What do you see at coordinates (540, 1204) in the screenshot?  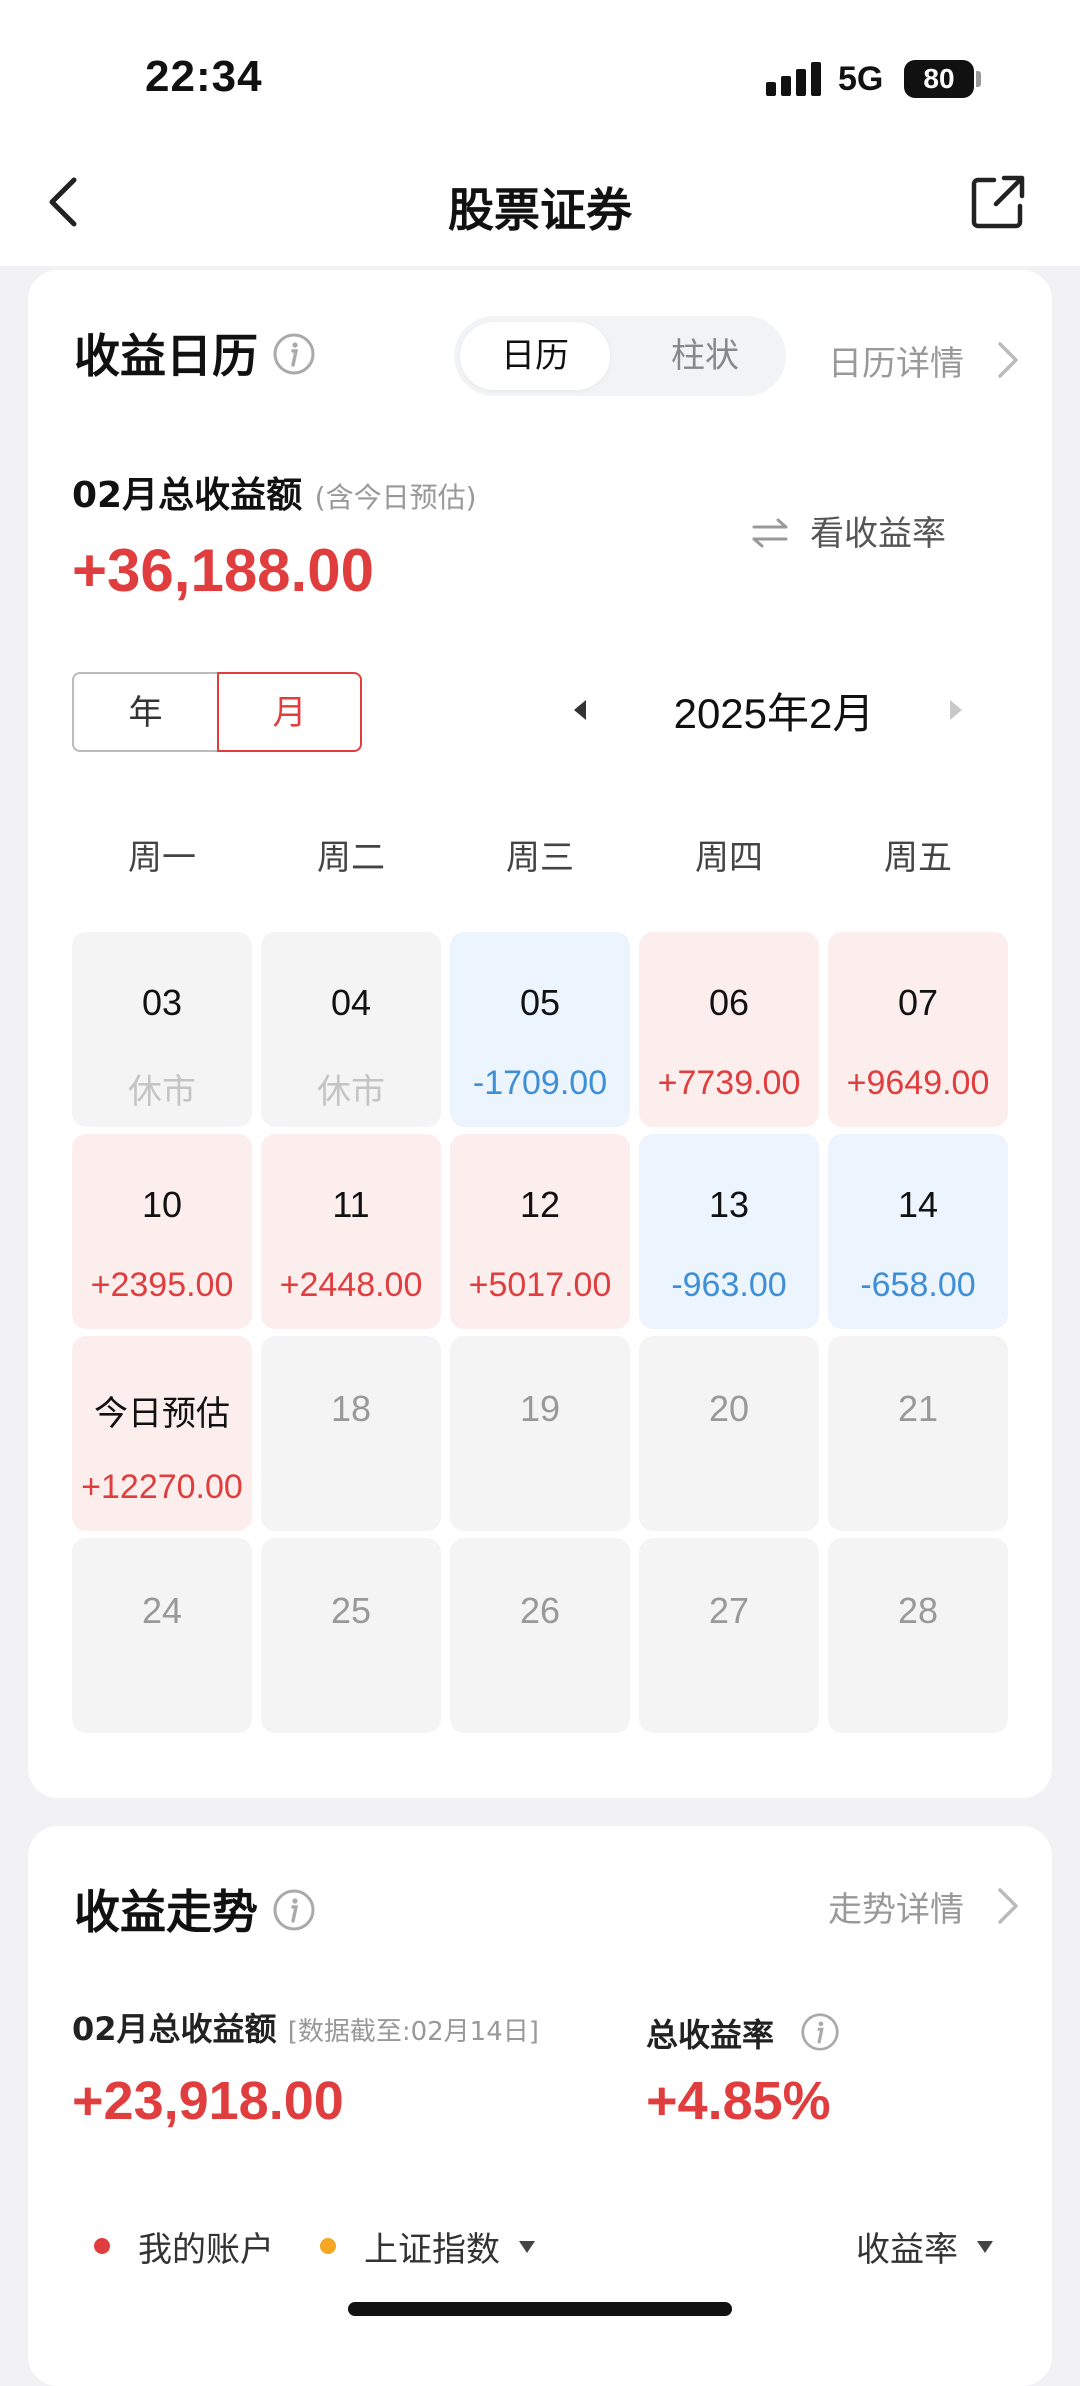 I see `day-number: 12` at bounding box center [540, 1204].